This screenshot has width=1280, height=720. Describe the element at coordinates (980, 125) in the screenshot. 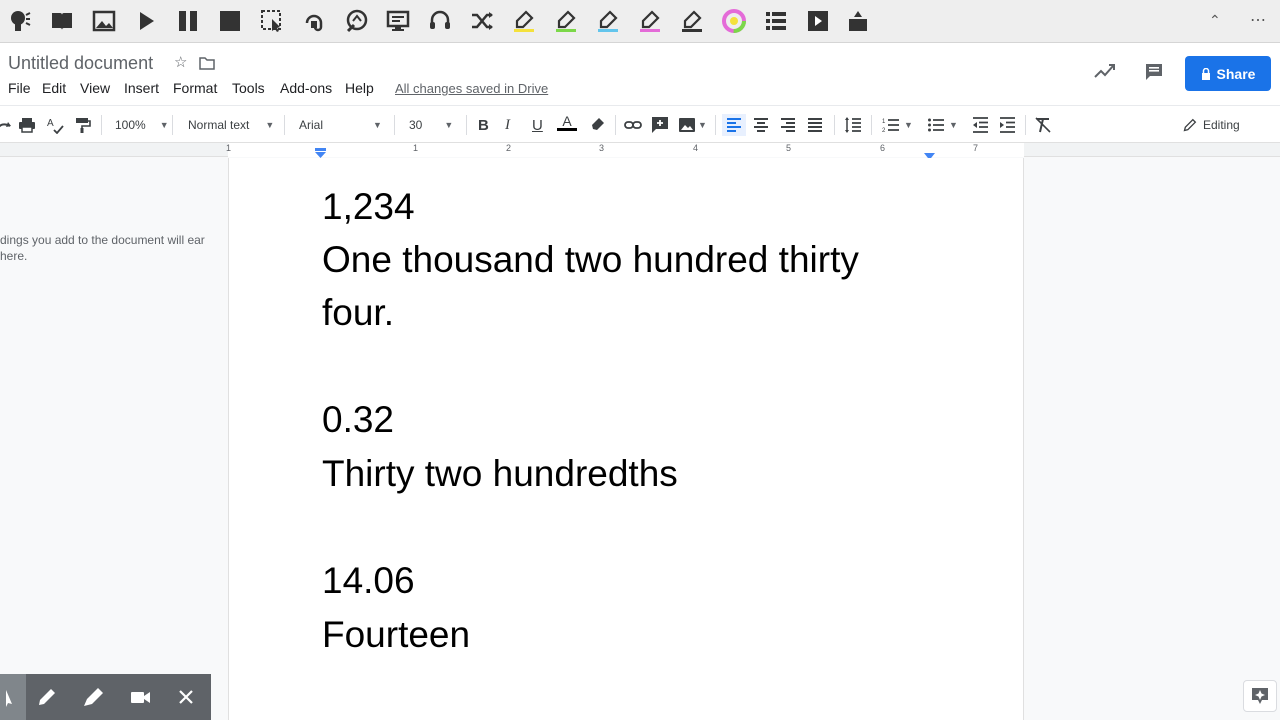

I see `decrease-indent-icon` at that location.